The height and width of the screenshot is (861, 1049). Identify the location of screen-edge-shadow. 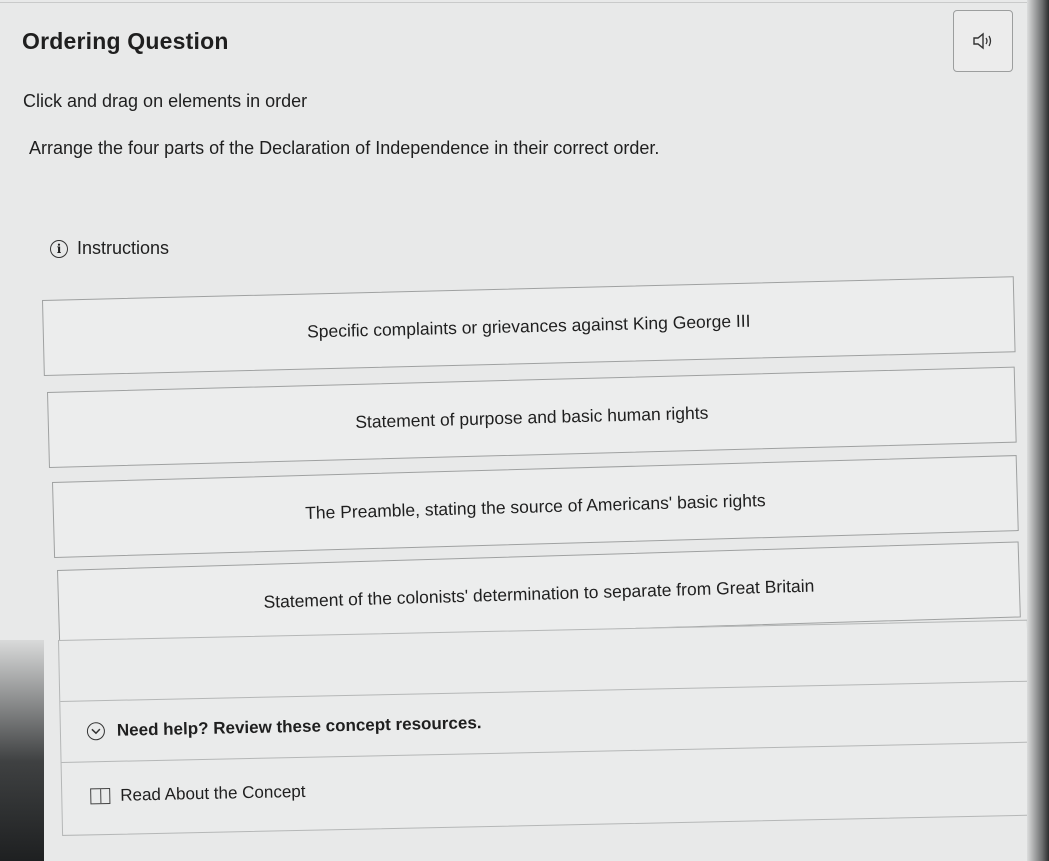
(22, 750).